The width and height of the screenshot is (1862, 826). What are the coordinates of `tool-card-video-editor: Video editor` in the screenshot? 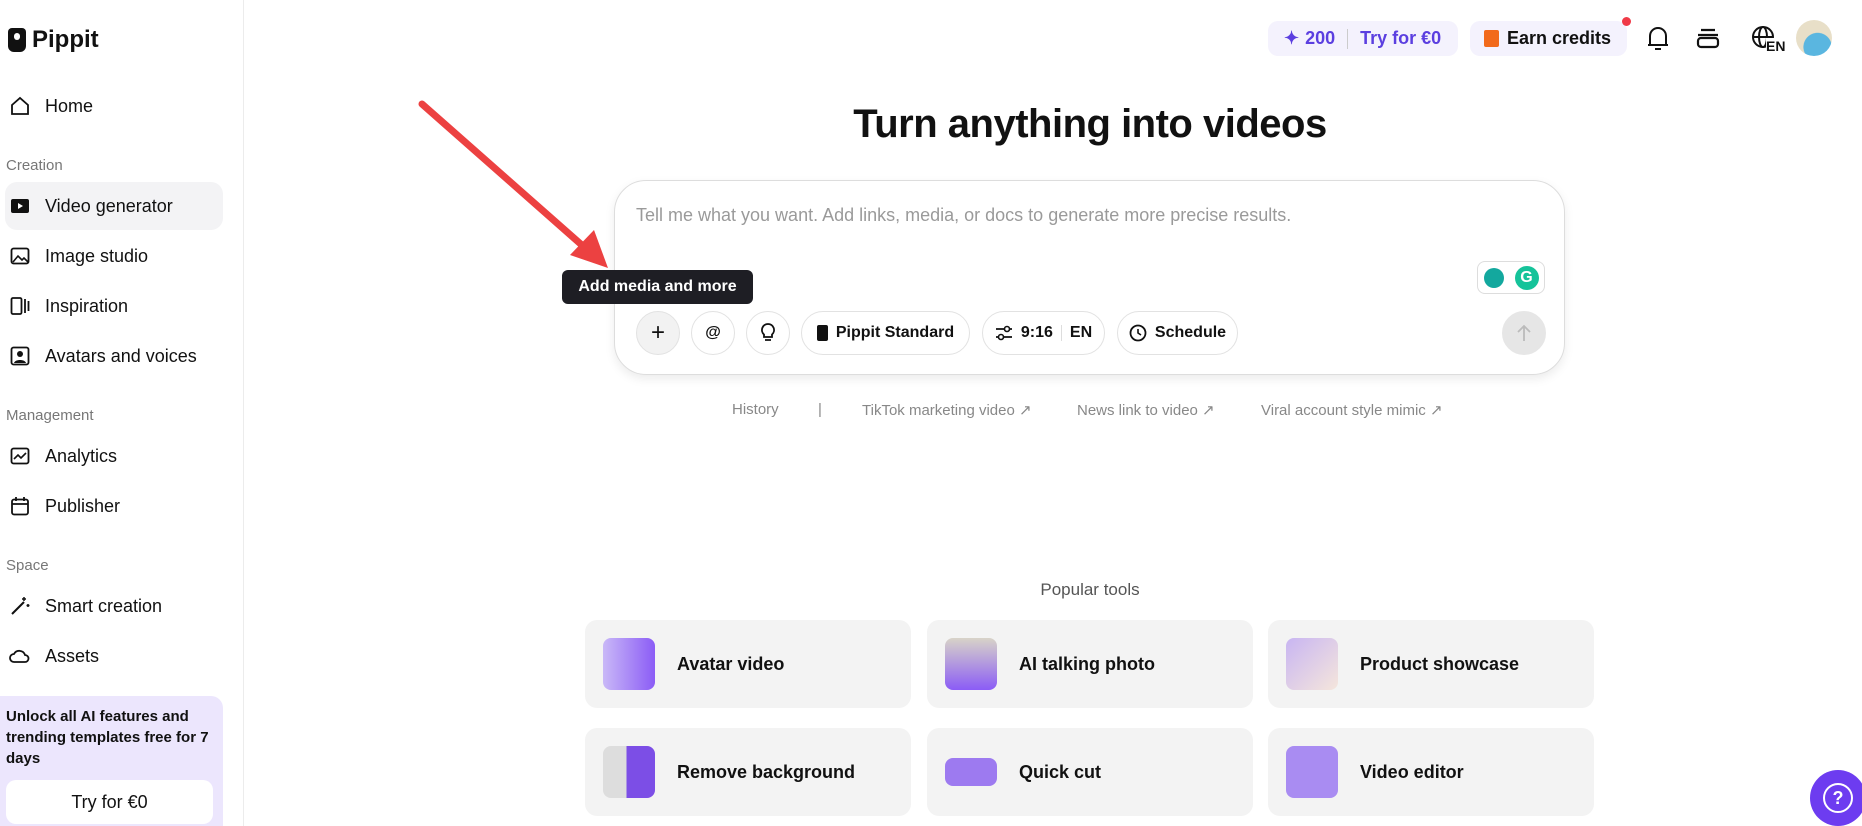 It's located at (1431, 772).